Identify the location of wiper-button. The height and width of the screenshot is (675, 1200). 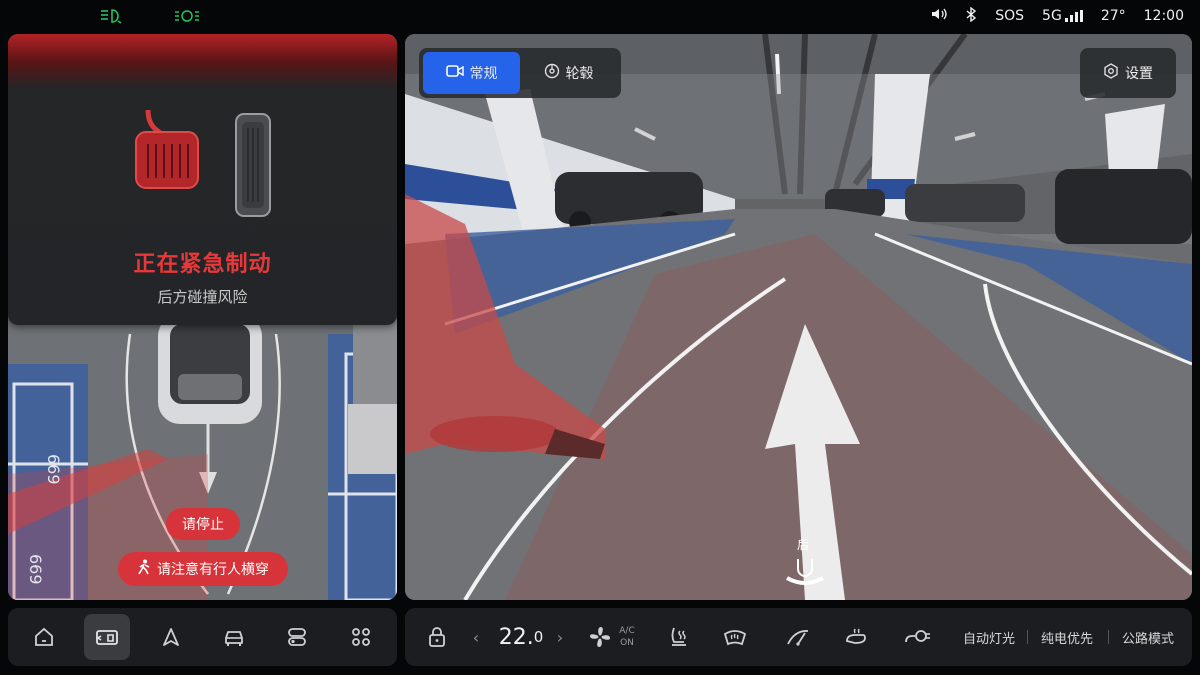
(798, 637).